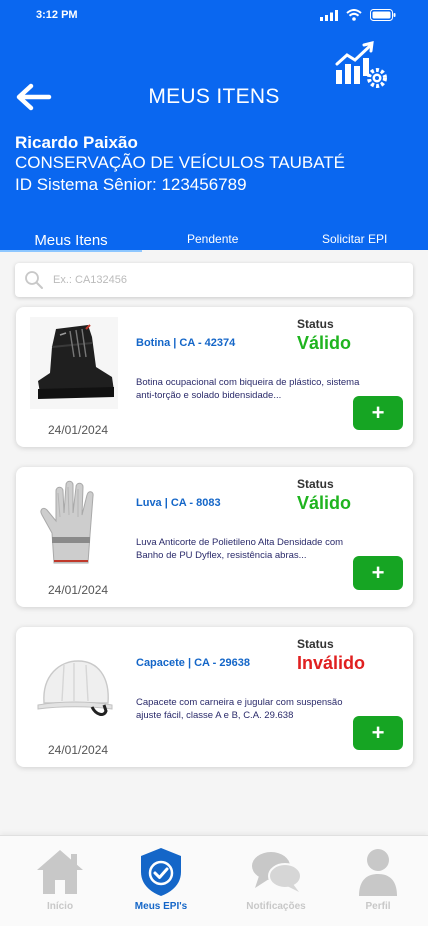 This screenshot has width=428, height=926. What do you see at coordinates (74, 523) in the screenshot?
I see `glove-icon` at bounding box center [74, 523].